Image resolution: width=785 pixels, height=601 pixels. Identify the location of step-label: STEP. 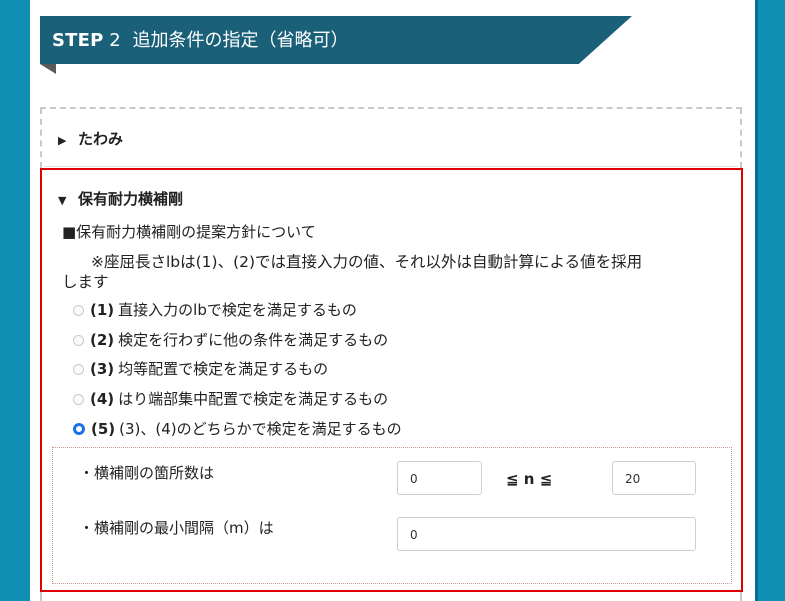
(78, 40).